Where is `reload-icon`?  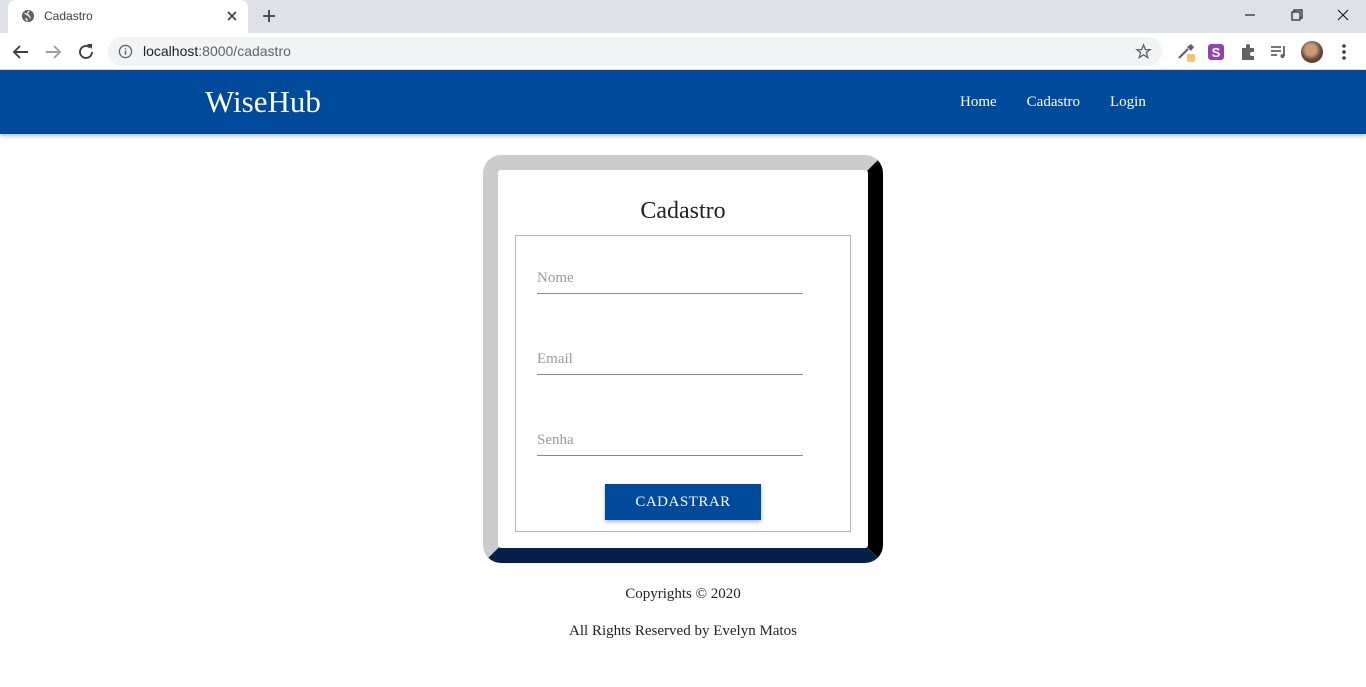 reload-icon is located at coordinates (86, 52).